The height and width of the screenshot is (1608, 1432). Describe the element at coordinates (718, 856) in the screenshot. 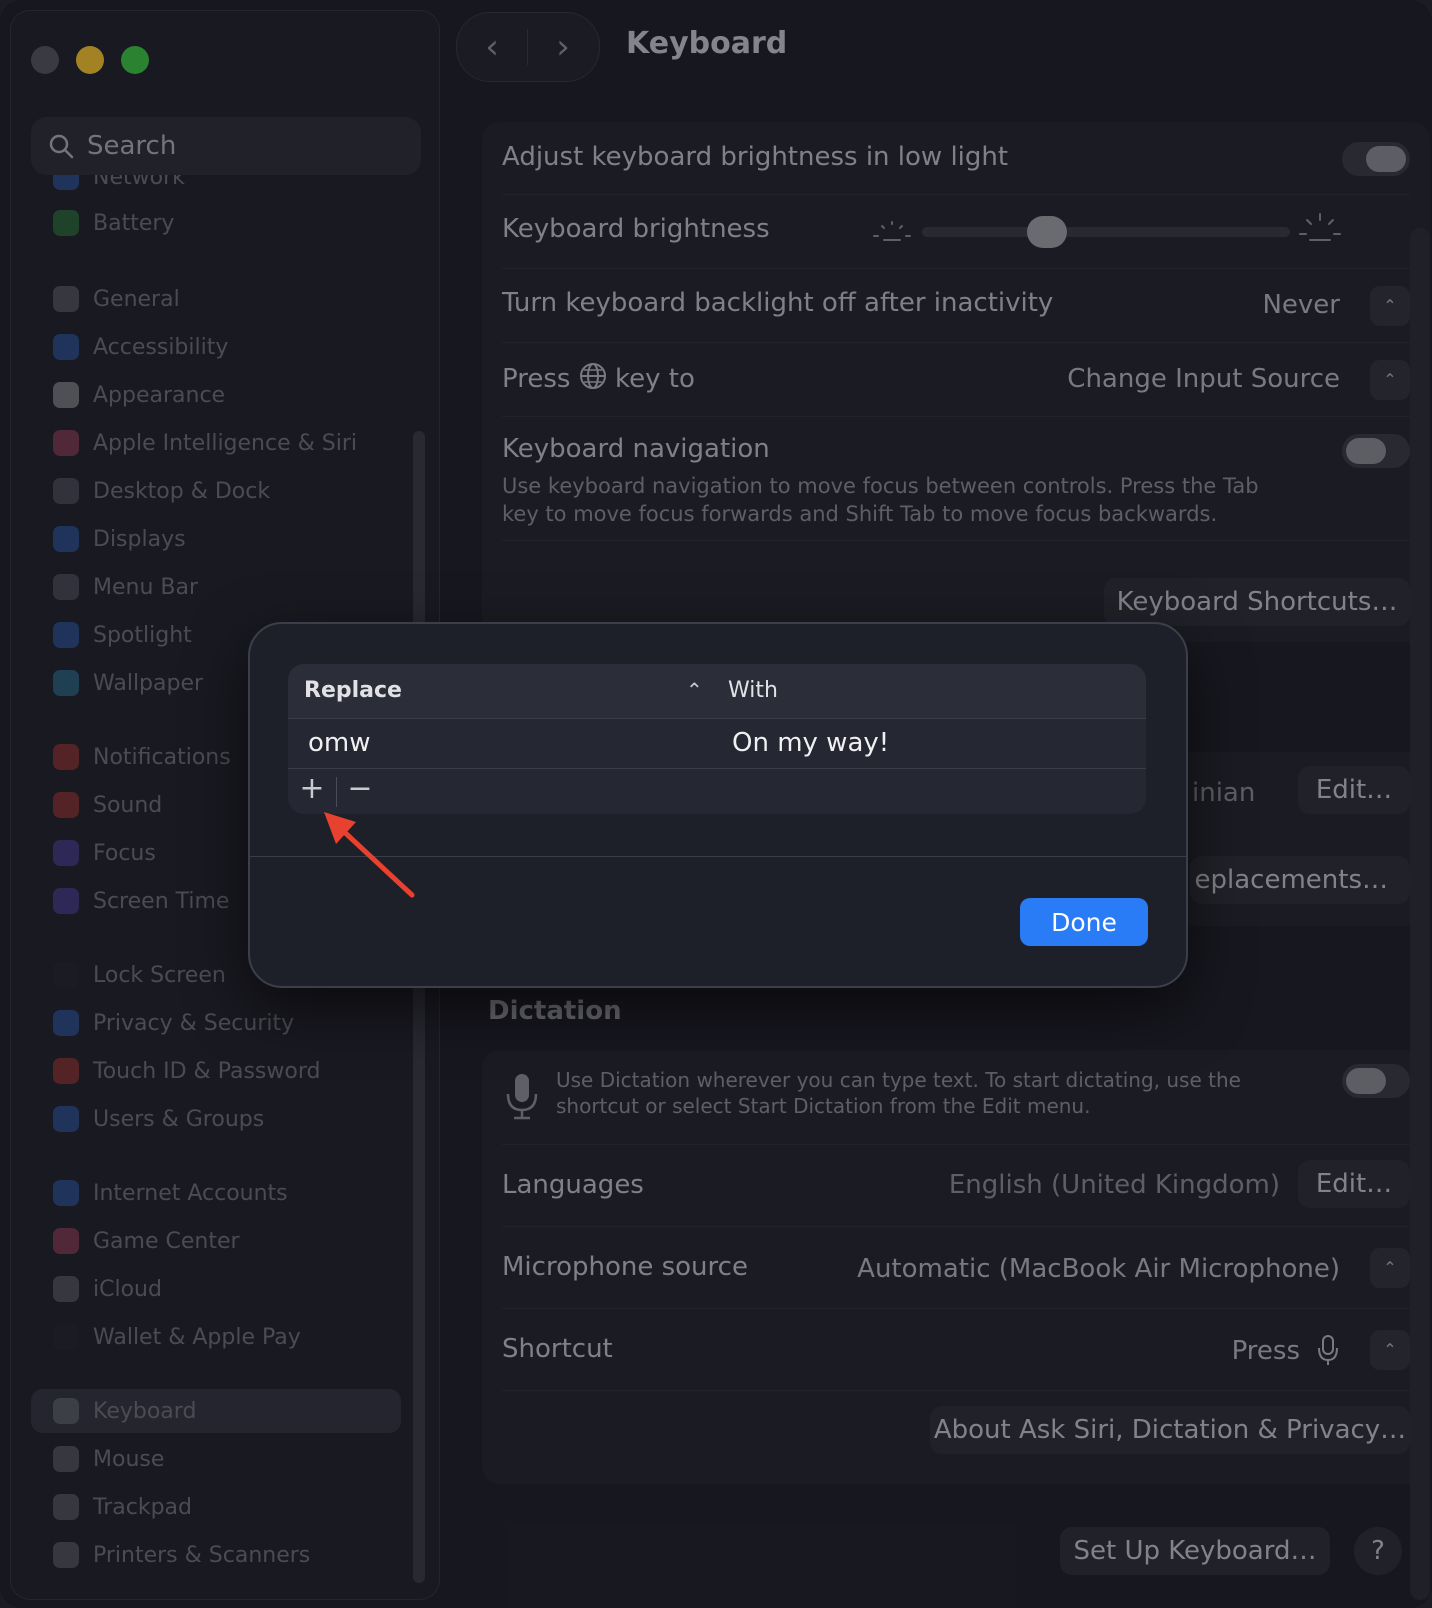

I see `sheet-divider` at that location.